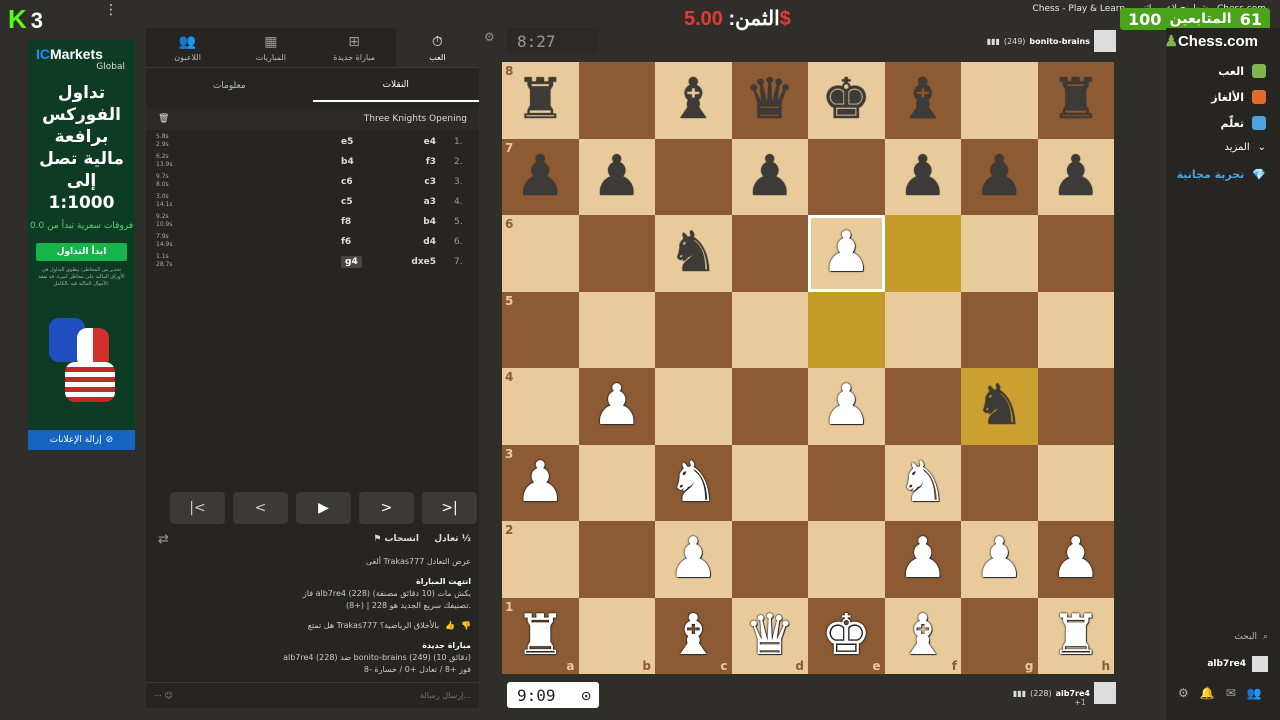 This screenshot has width=1280, height=720. What do you see at coordinates (769, 100) in the screenshot?
I see `square-d8: ♛` at bounding box center [769, 100].